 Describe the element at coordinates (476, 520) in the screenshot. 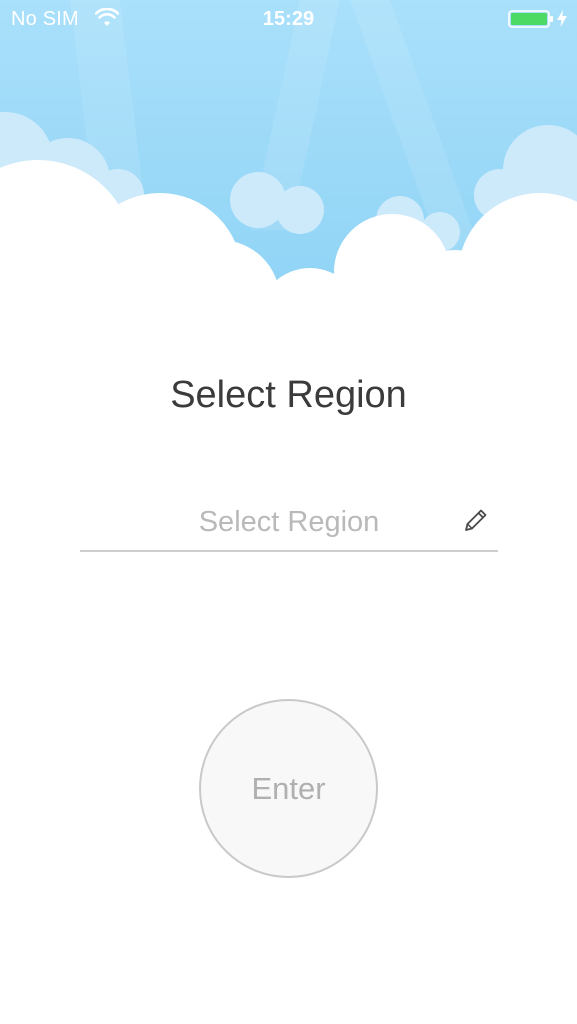

I see `pencil-icon` at that location.